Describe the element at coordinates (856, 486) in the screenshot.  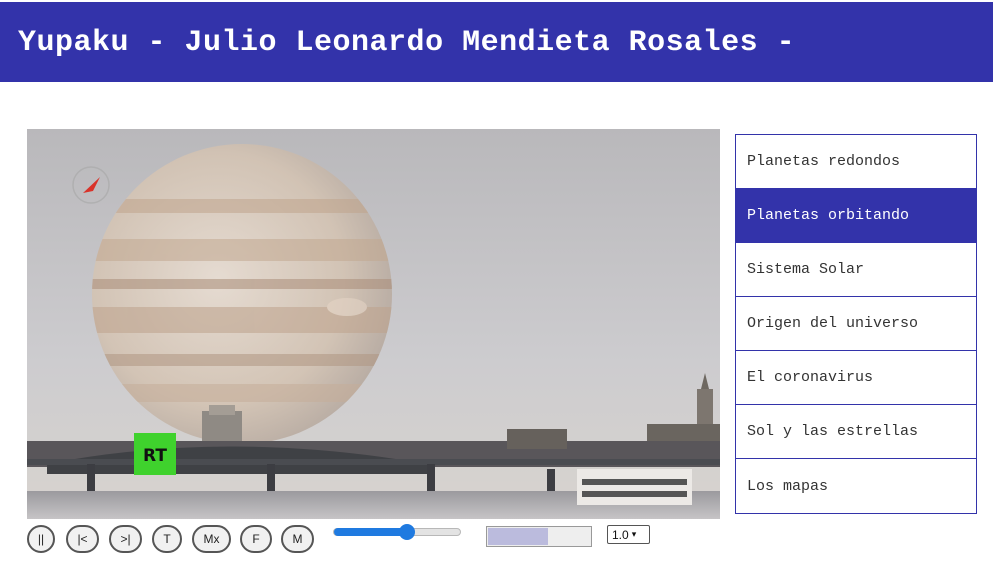
I see `playlist-item: Los mapas` at that location.